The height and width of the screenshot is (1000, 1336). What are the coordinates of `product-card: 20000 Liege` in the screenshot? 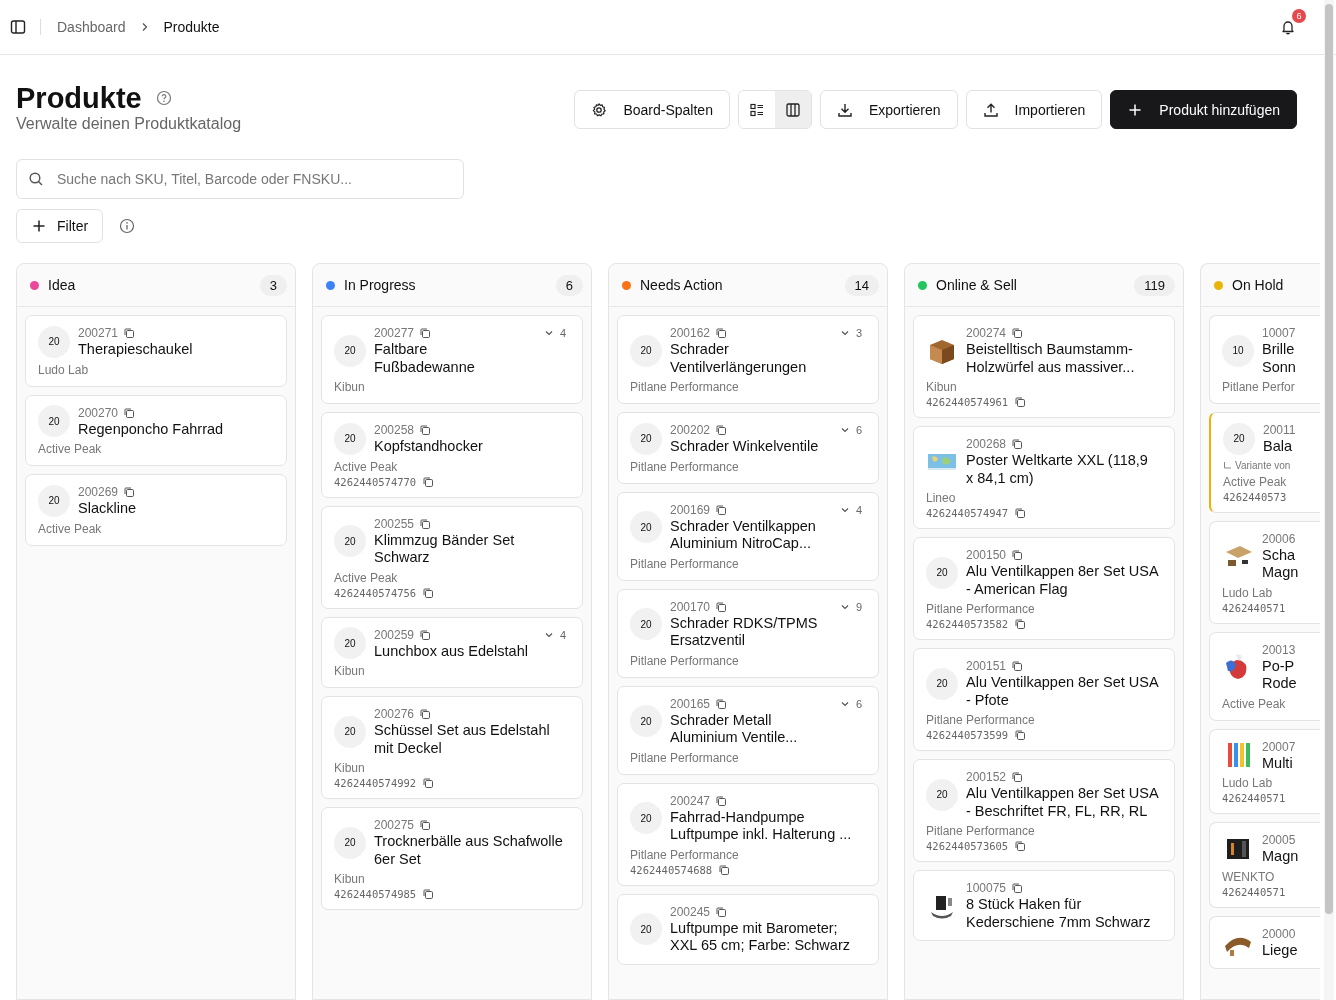 It's located at (1264, 942).